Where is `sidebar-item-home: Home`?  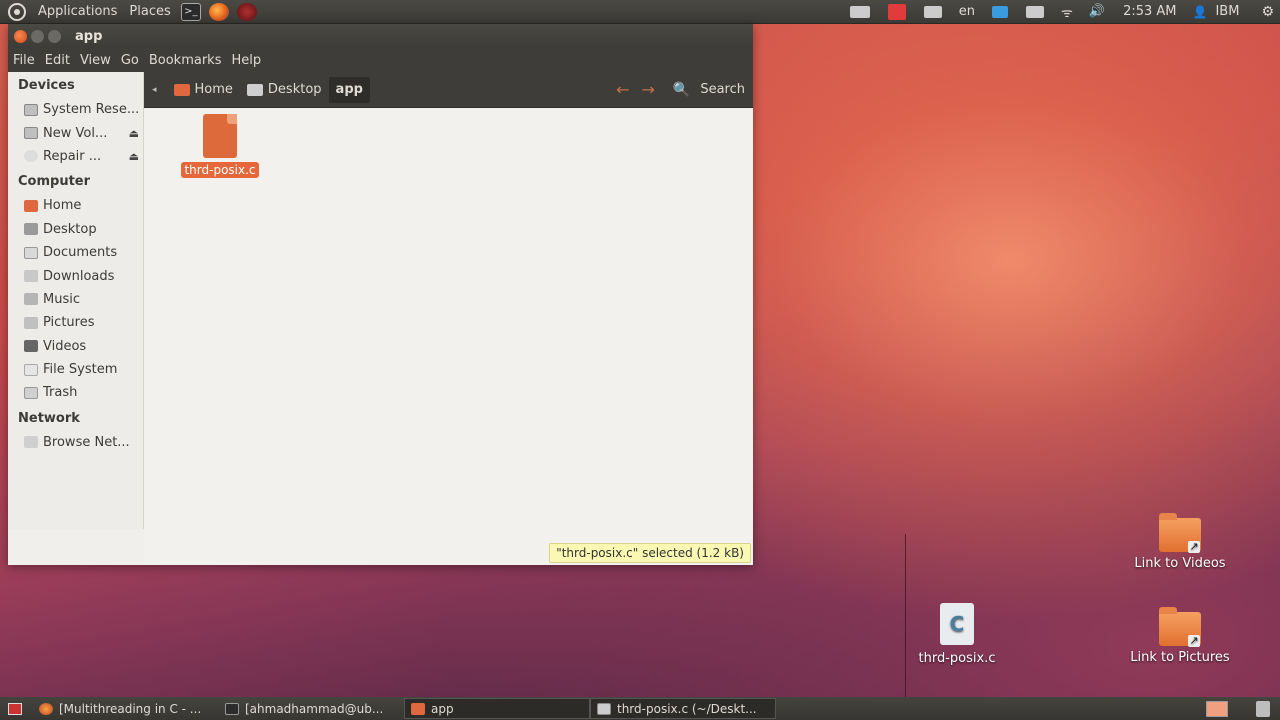
sidebar-item-home: Home is located at coordinates (75, 205).